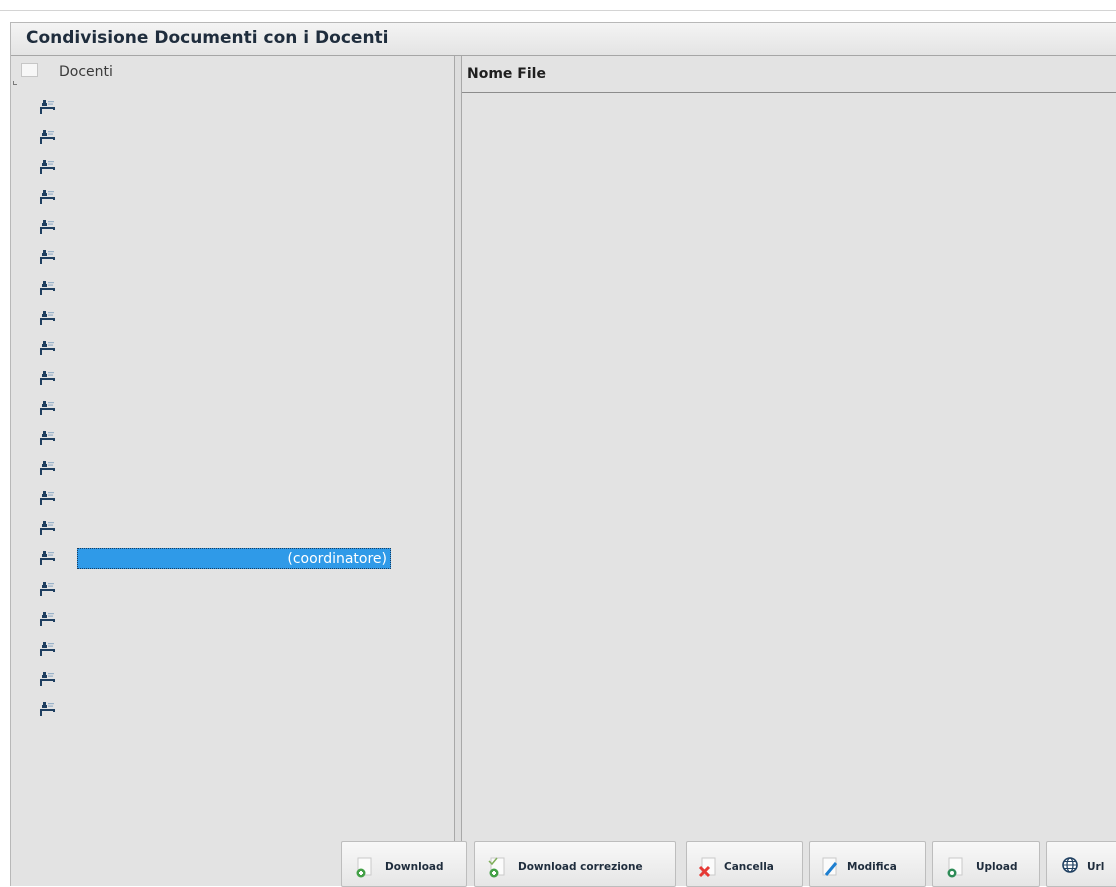 This screenshot has height=887, width=1116. Describe the element at coordinates (207, 38) in the screenshot. I see `page-title: Condivisione Documenti con i Docenti` at that location.